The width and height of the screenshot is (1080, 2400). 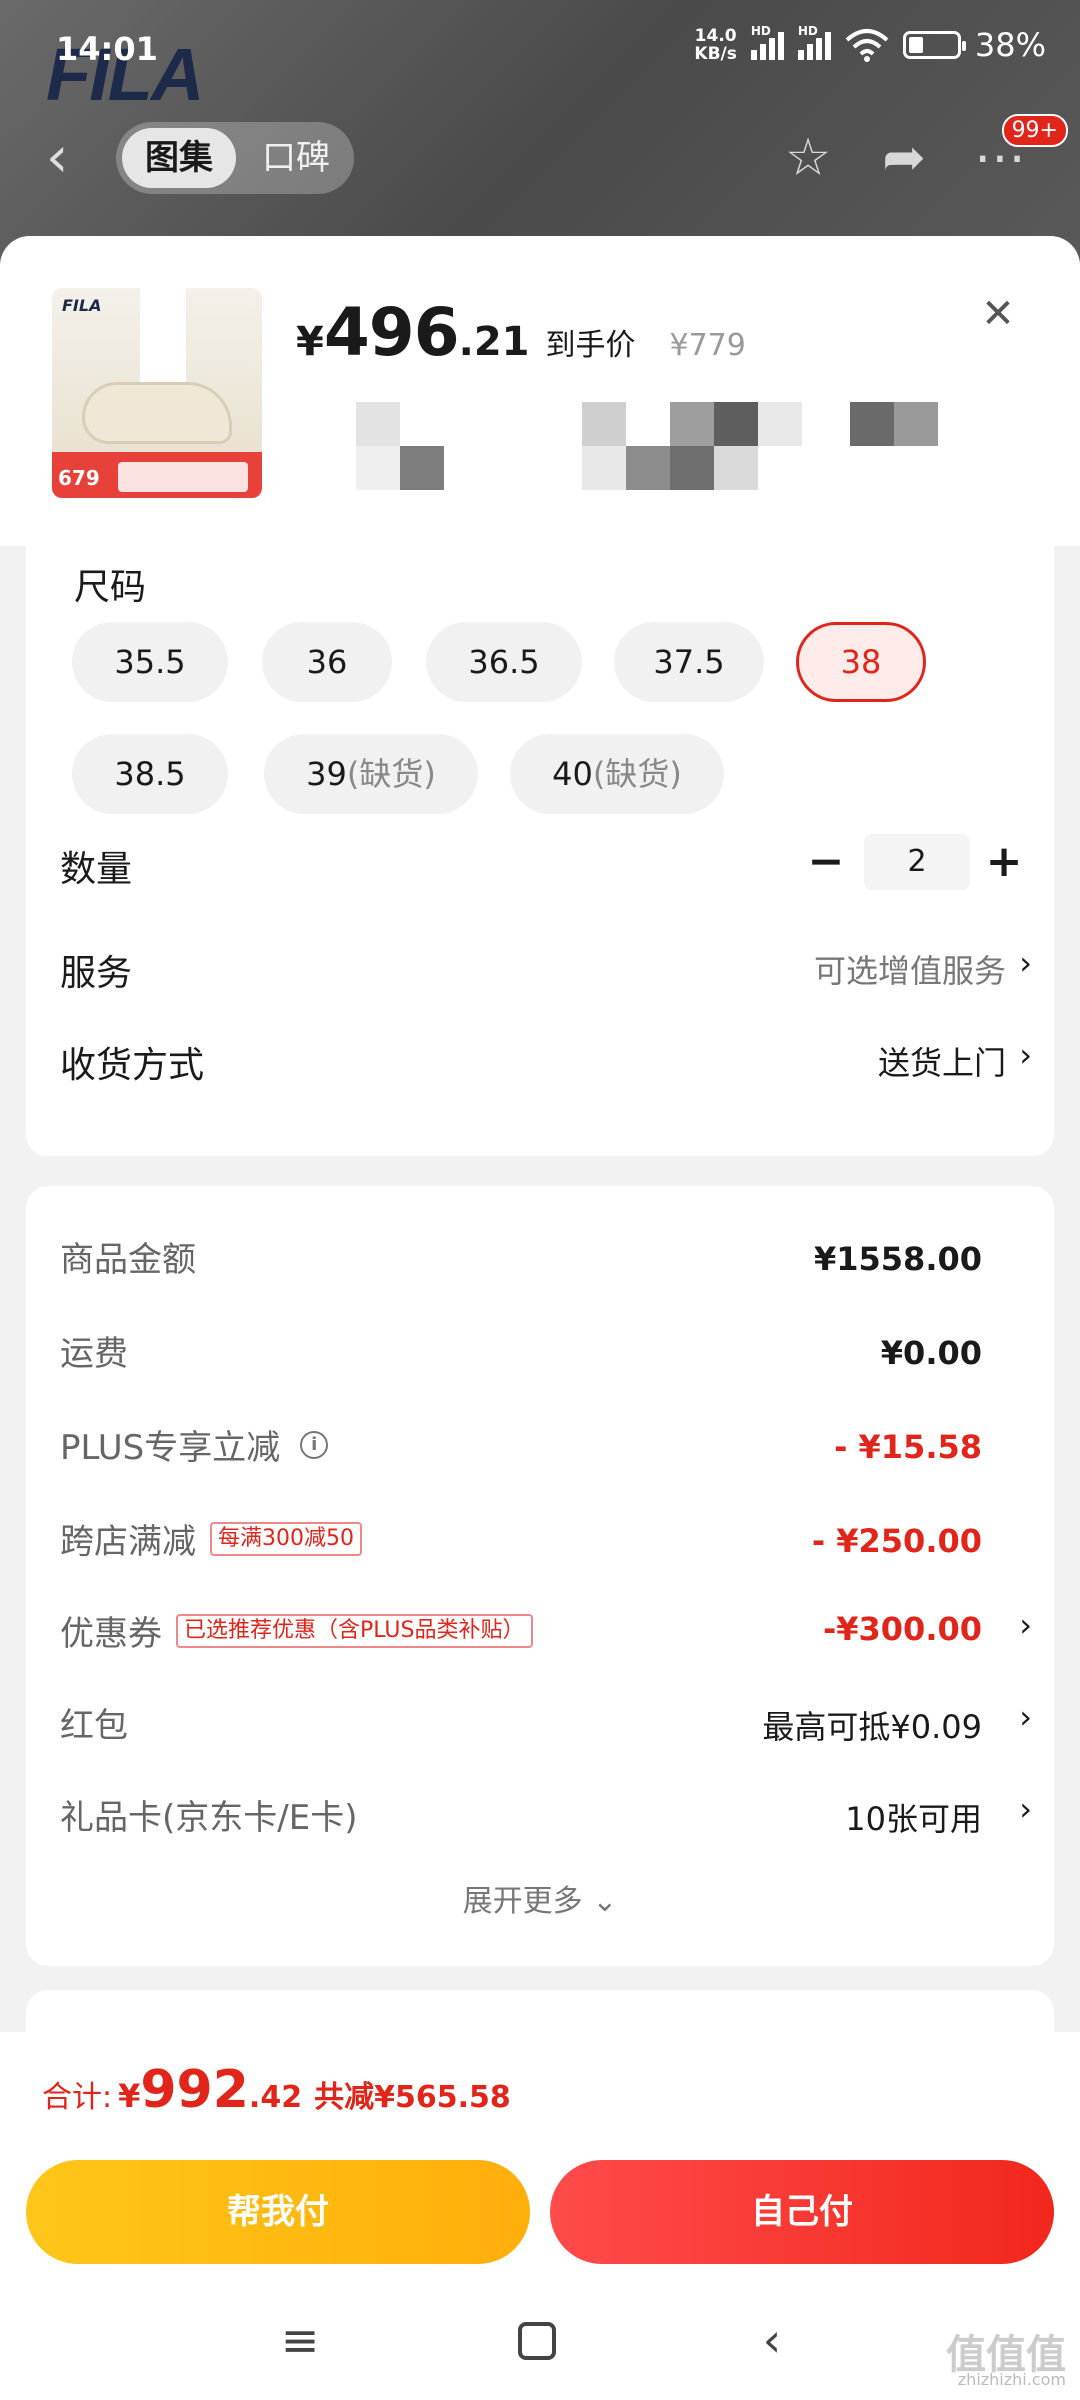 I want to click on product-header: FILA 679 ¥ 496 .21 到手价 ¥779 ✕, so click(x=540, y=391).